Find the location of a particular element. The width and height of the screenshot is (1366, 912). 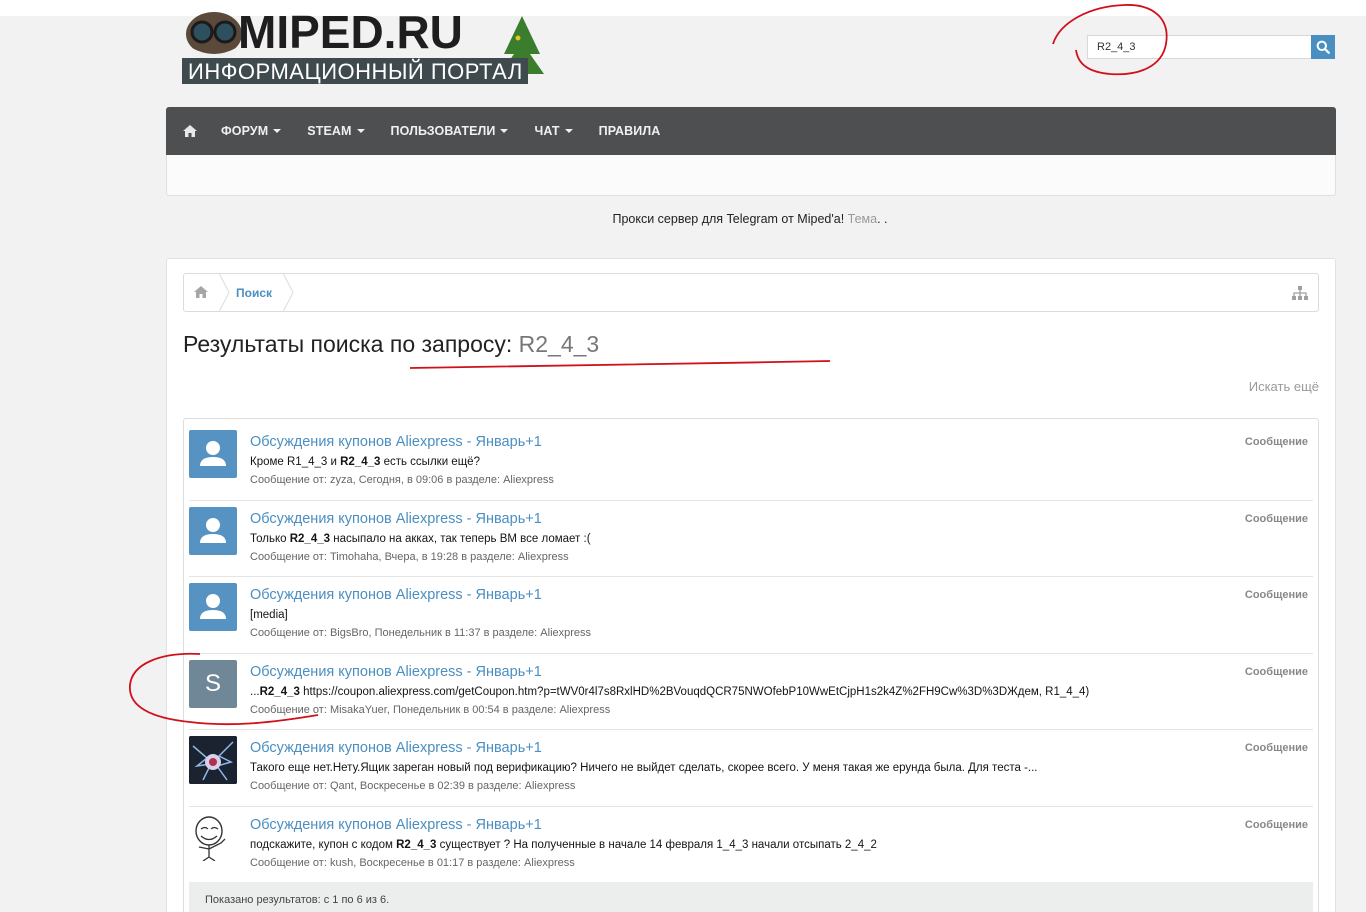

search-input is located at coordinates (1199, 47).